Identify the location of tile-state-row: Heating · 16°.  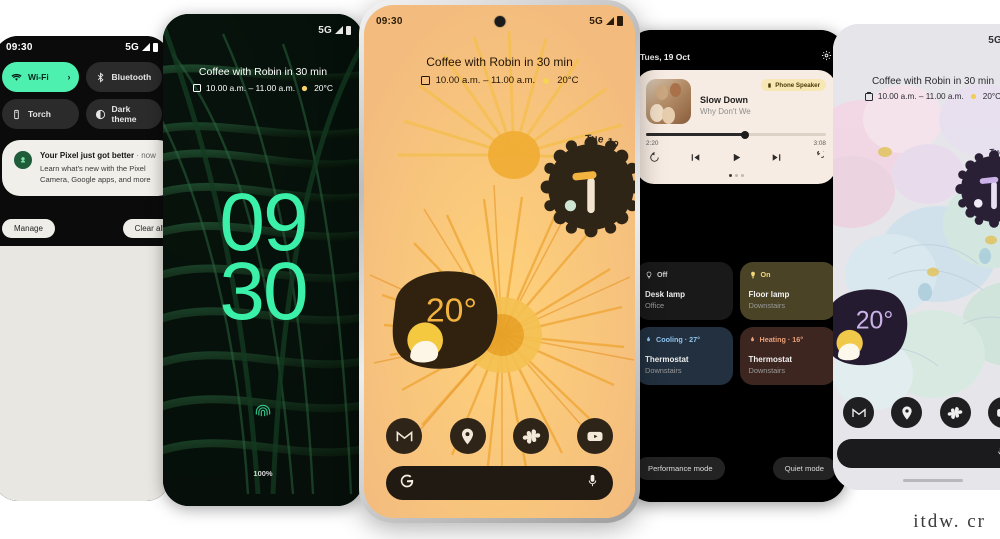
(788, 339).